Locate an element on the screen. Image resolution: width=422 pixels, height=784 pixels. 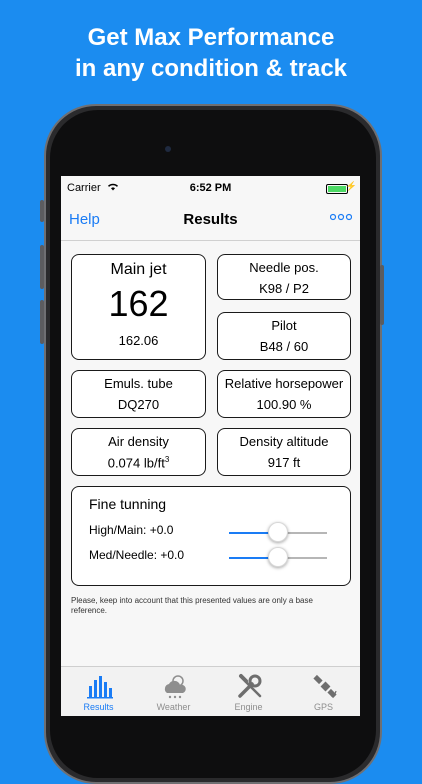
tab-results-label: Results is located at coordinates (98, 707).